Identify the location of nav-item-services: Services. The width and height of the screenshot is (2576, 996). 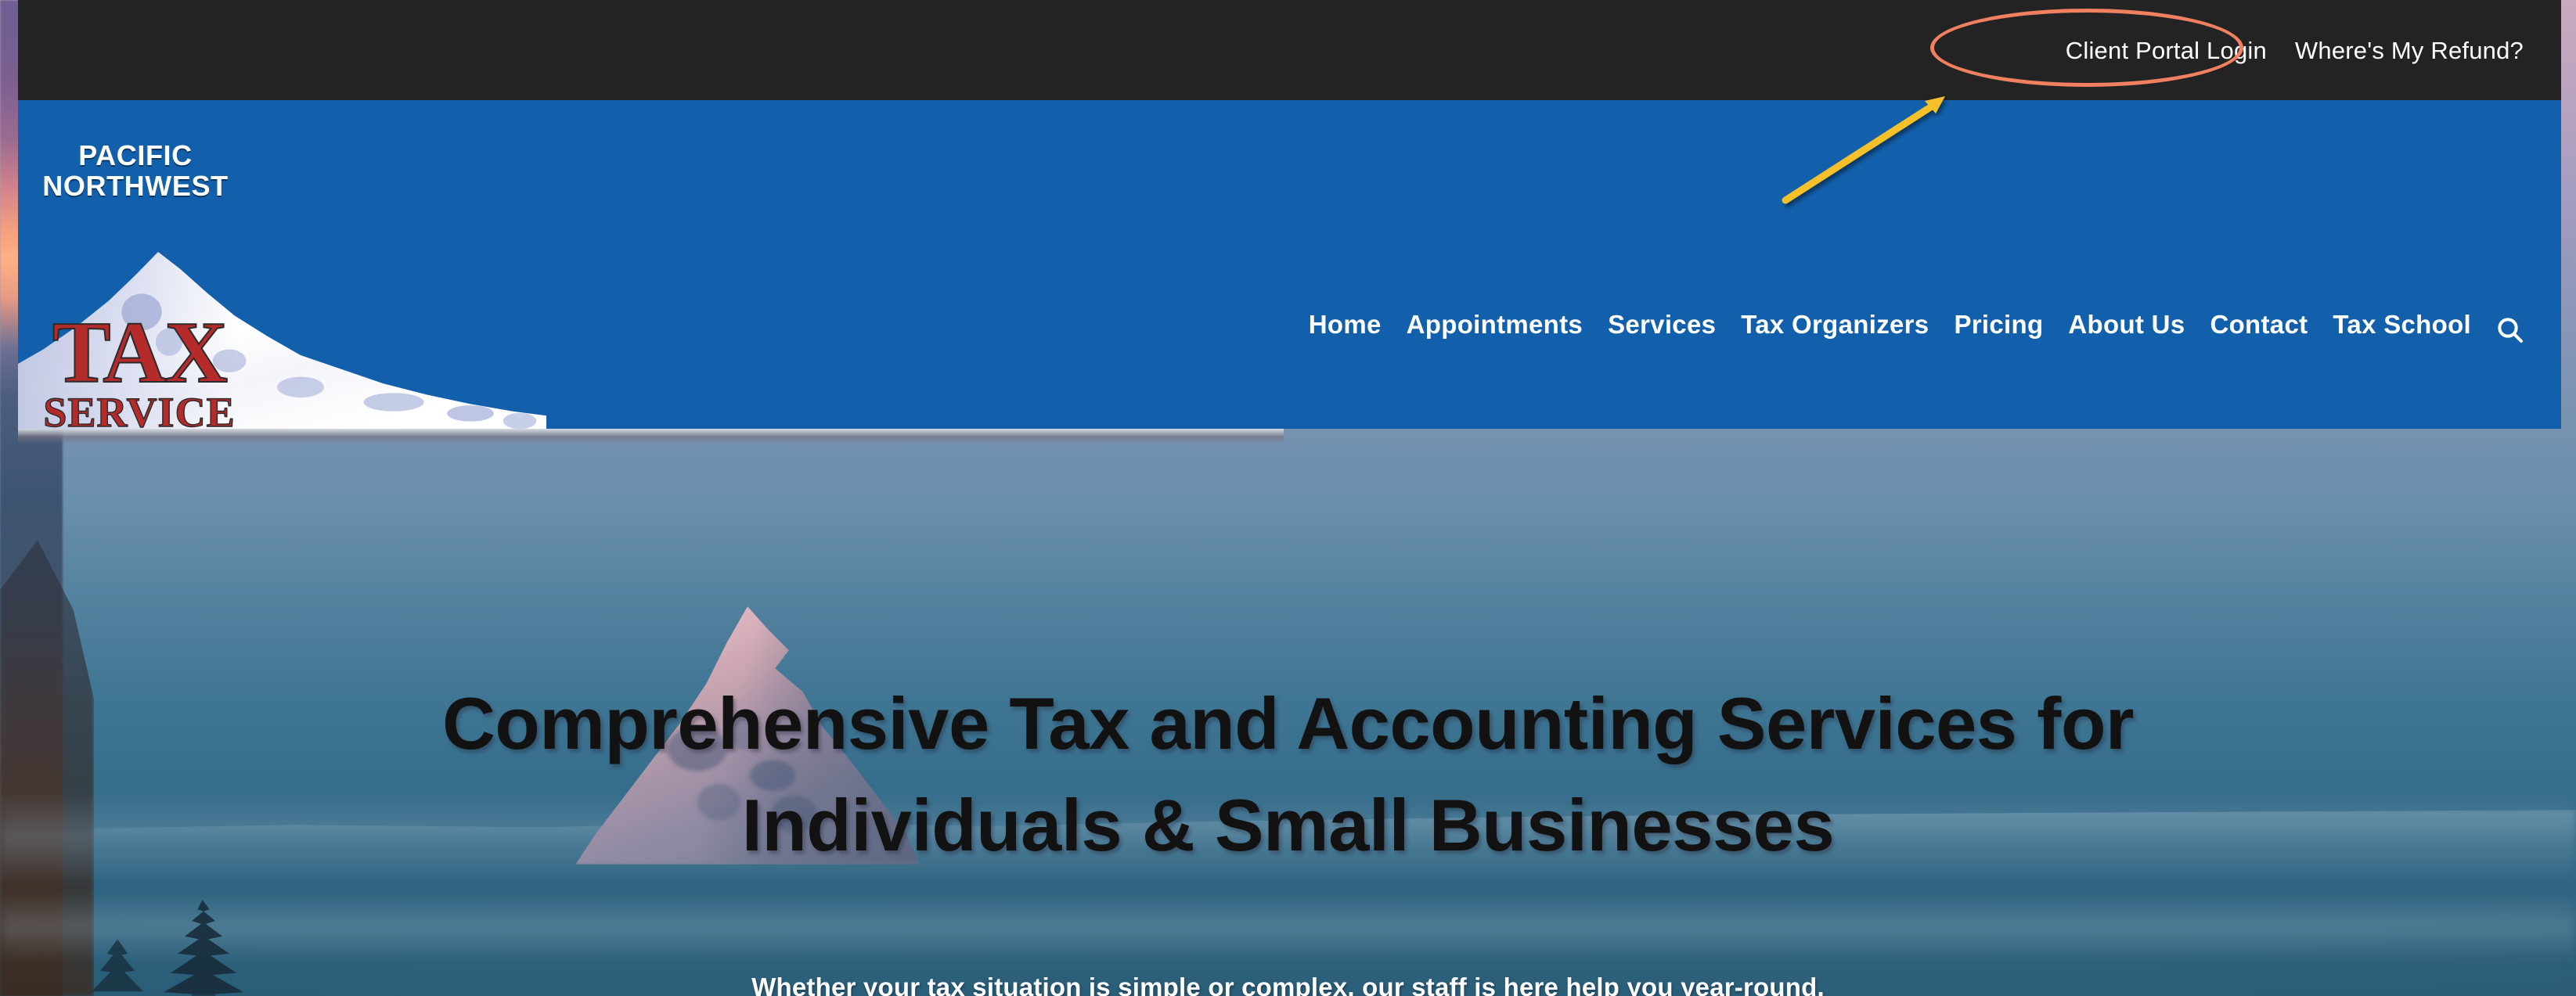
(1661, 325).